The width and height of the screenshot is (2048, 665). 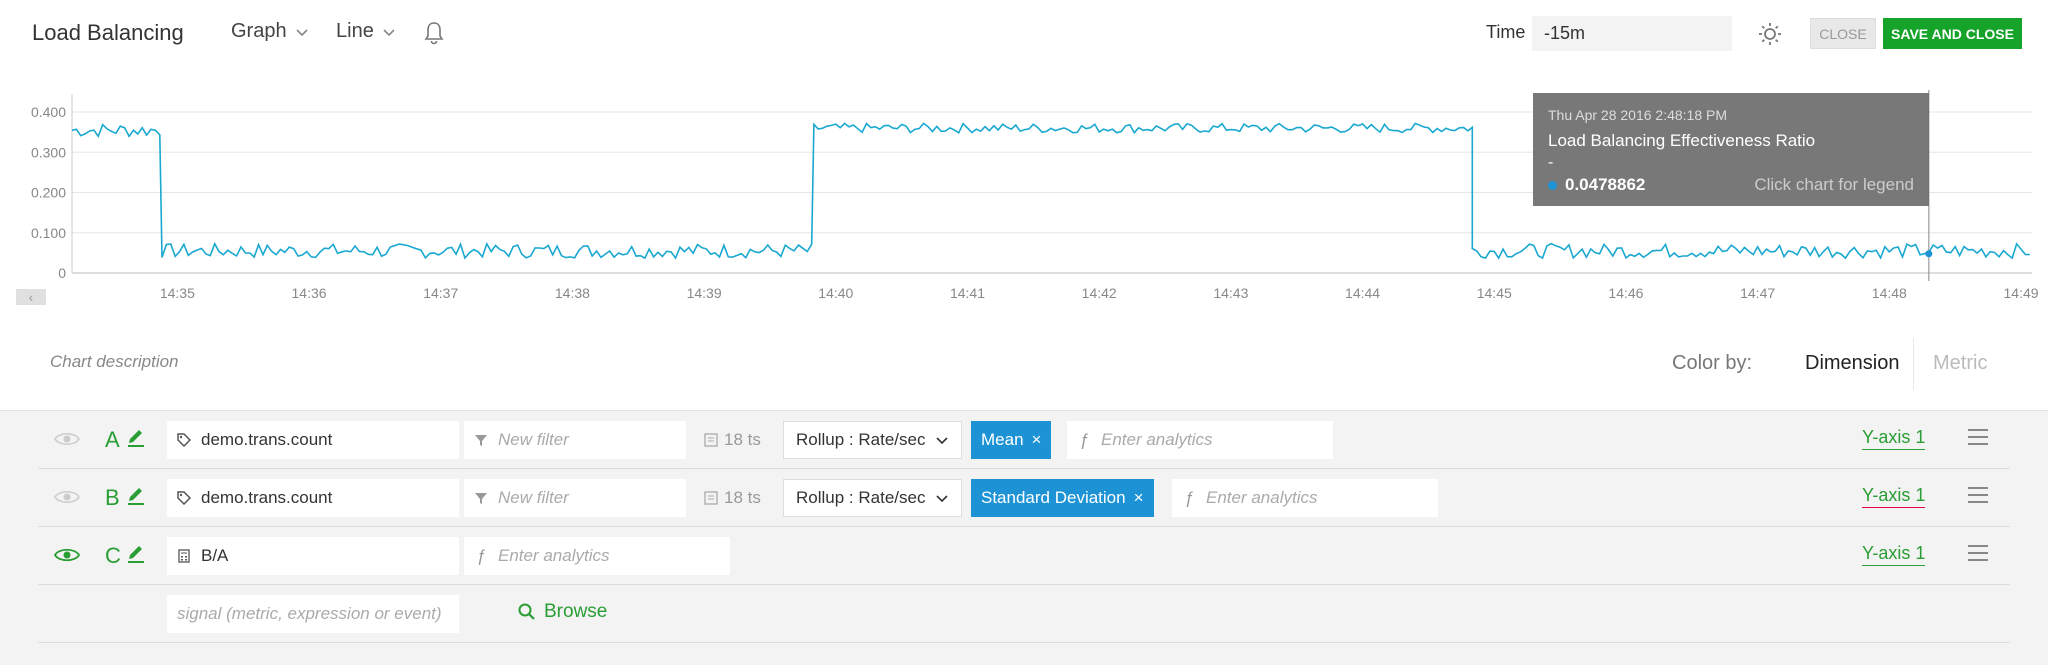 I want to click on chart-title: Load Balancing, so click(x=108, y=33).